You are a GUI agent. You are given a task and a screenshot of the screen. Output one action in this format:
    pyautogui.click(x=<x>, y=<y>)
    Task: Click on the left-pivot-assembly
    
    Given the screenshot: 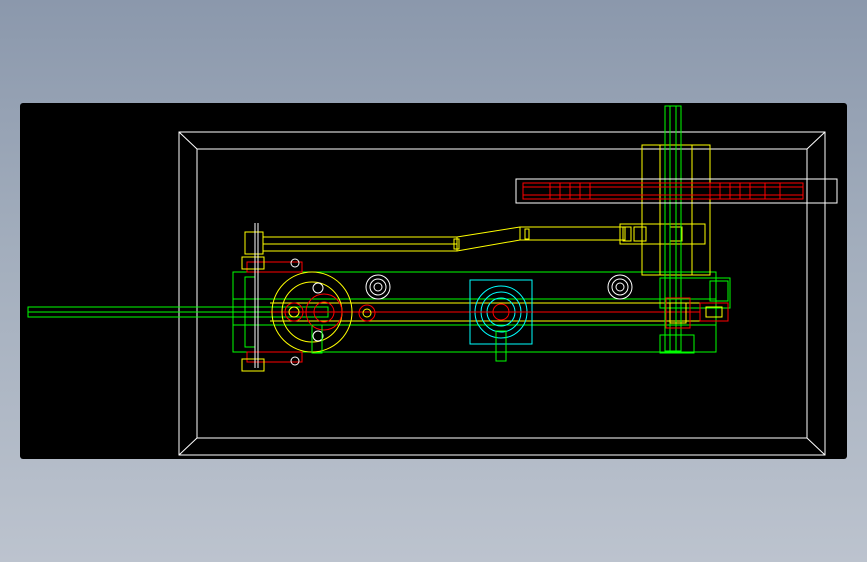 What is the action you would take?
    pyautogui.click(x=308, y=297)
    